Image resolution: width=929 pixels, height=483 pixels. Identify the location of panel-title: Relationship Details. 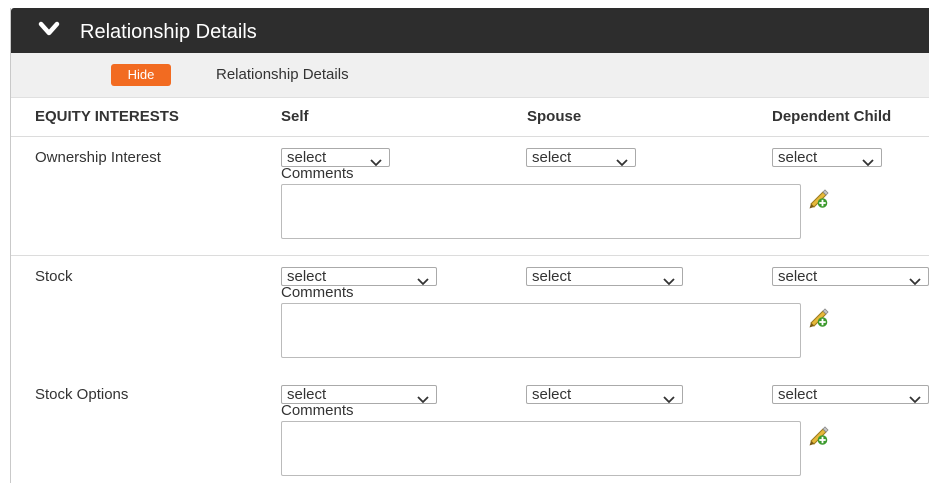
(168, 32).